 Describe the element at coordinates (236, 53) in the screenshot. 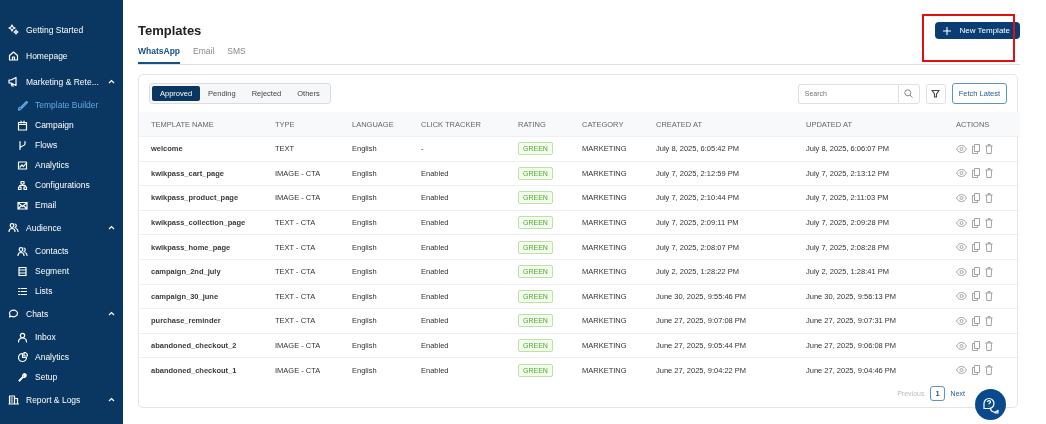

I see `tab: SMS` at that location.